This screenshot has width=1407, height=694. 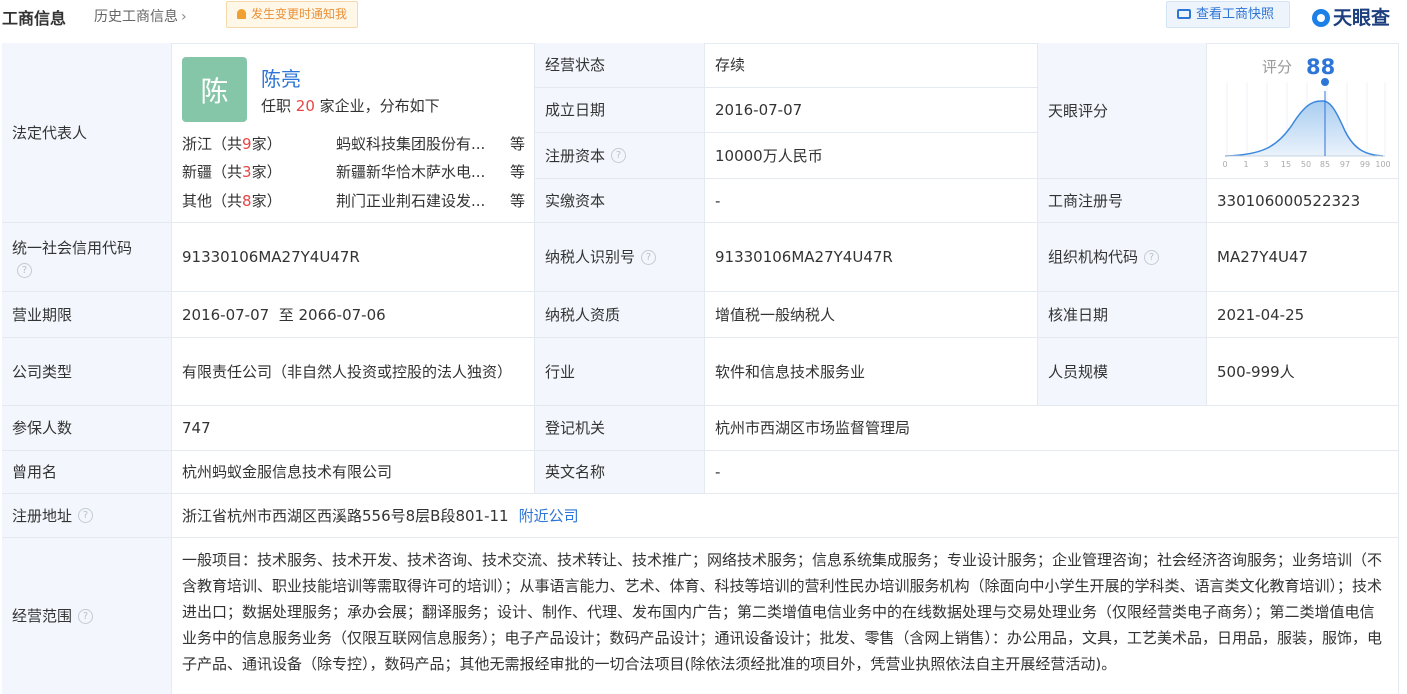 I want to click on region-name: 其他（共, so click(x=212, y=201).